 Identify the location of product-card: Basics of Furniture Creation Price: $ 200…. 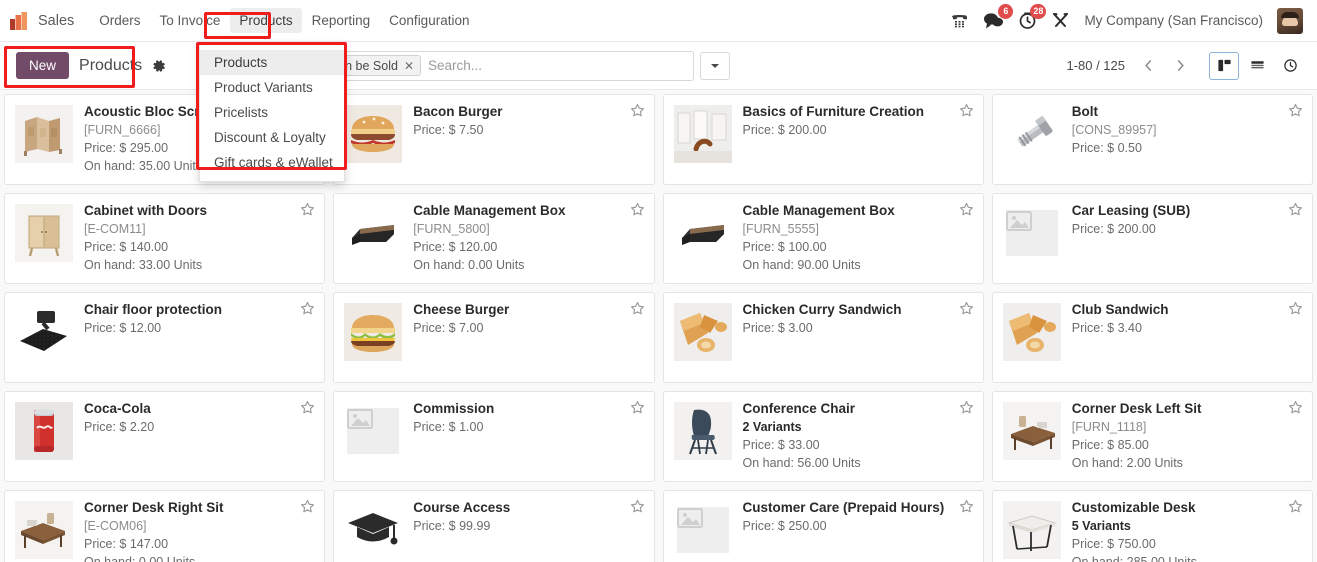
(823, 139).